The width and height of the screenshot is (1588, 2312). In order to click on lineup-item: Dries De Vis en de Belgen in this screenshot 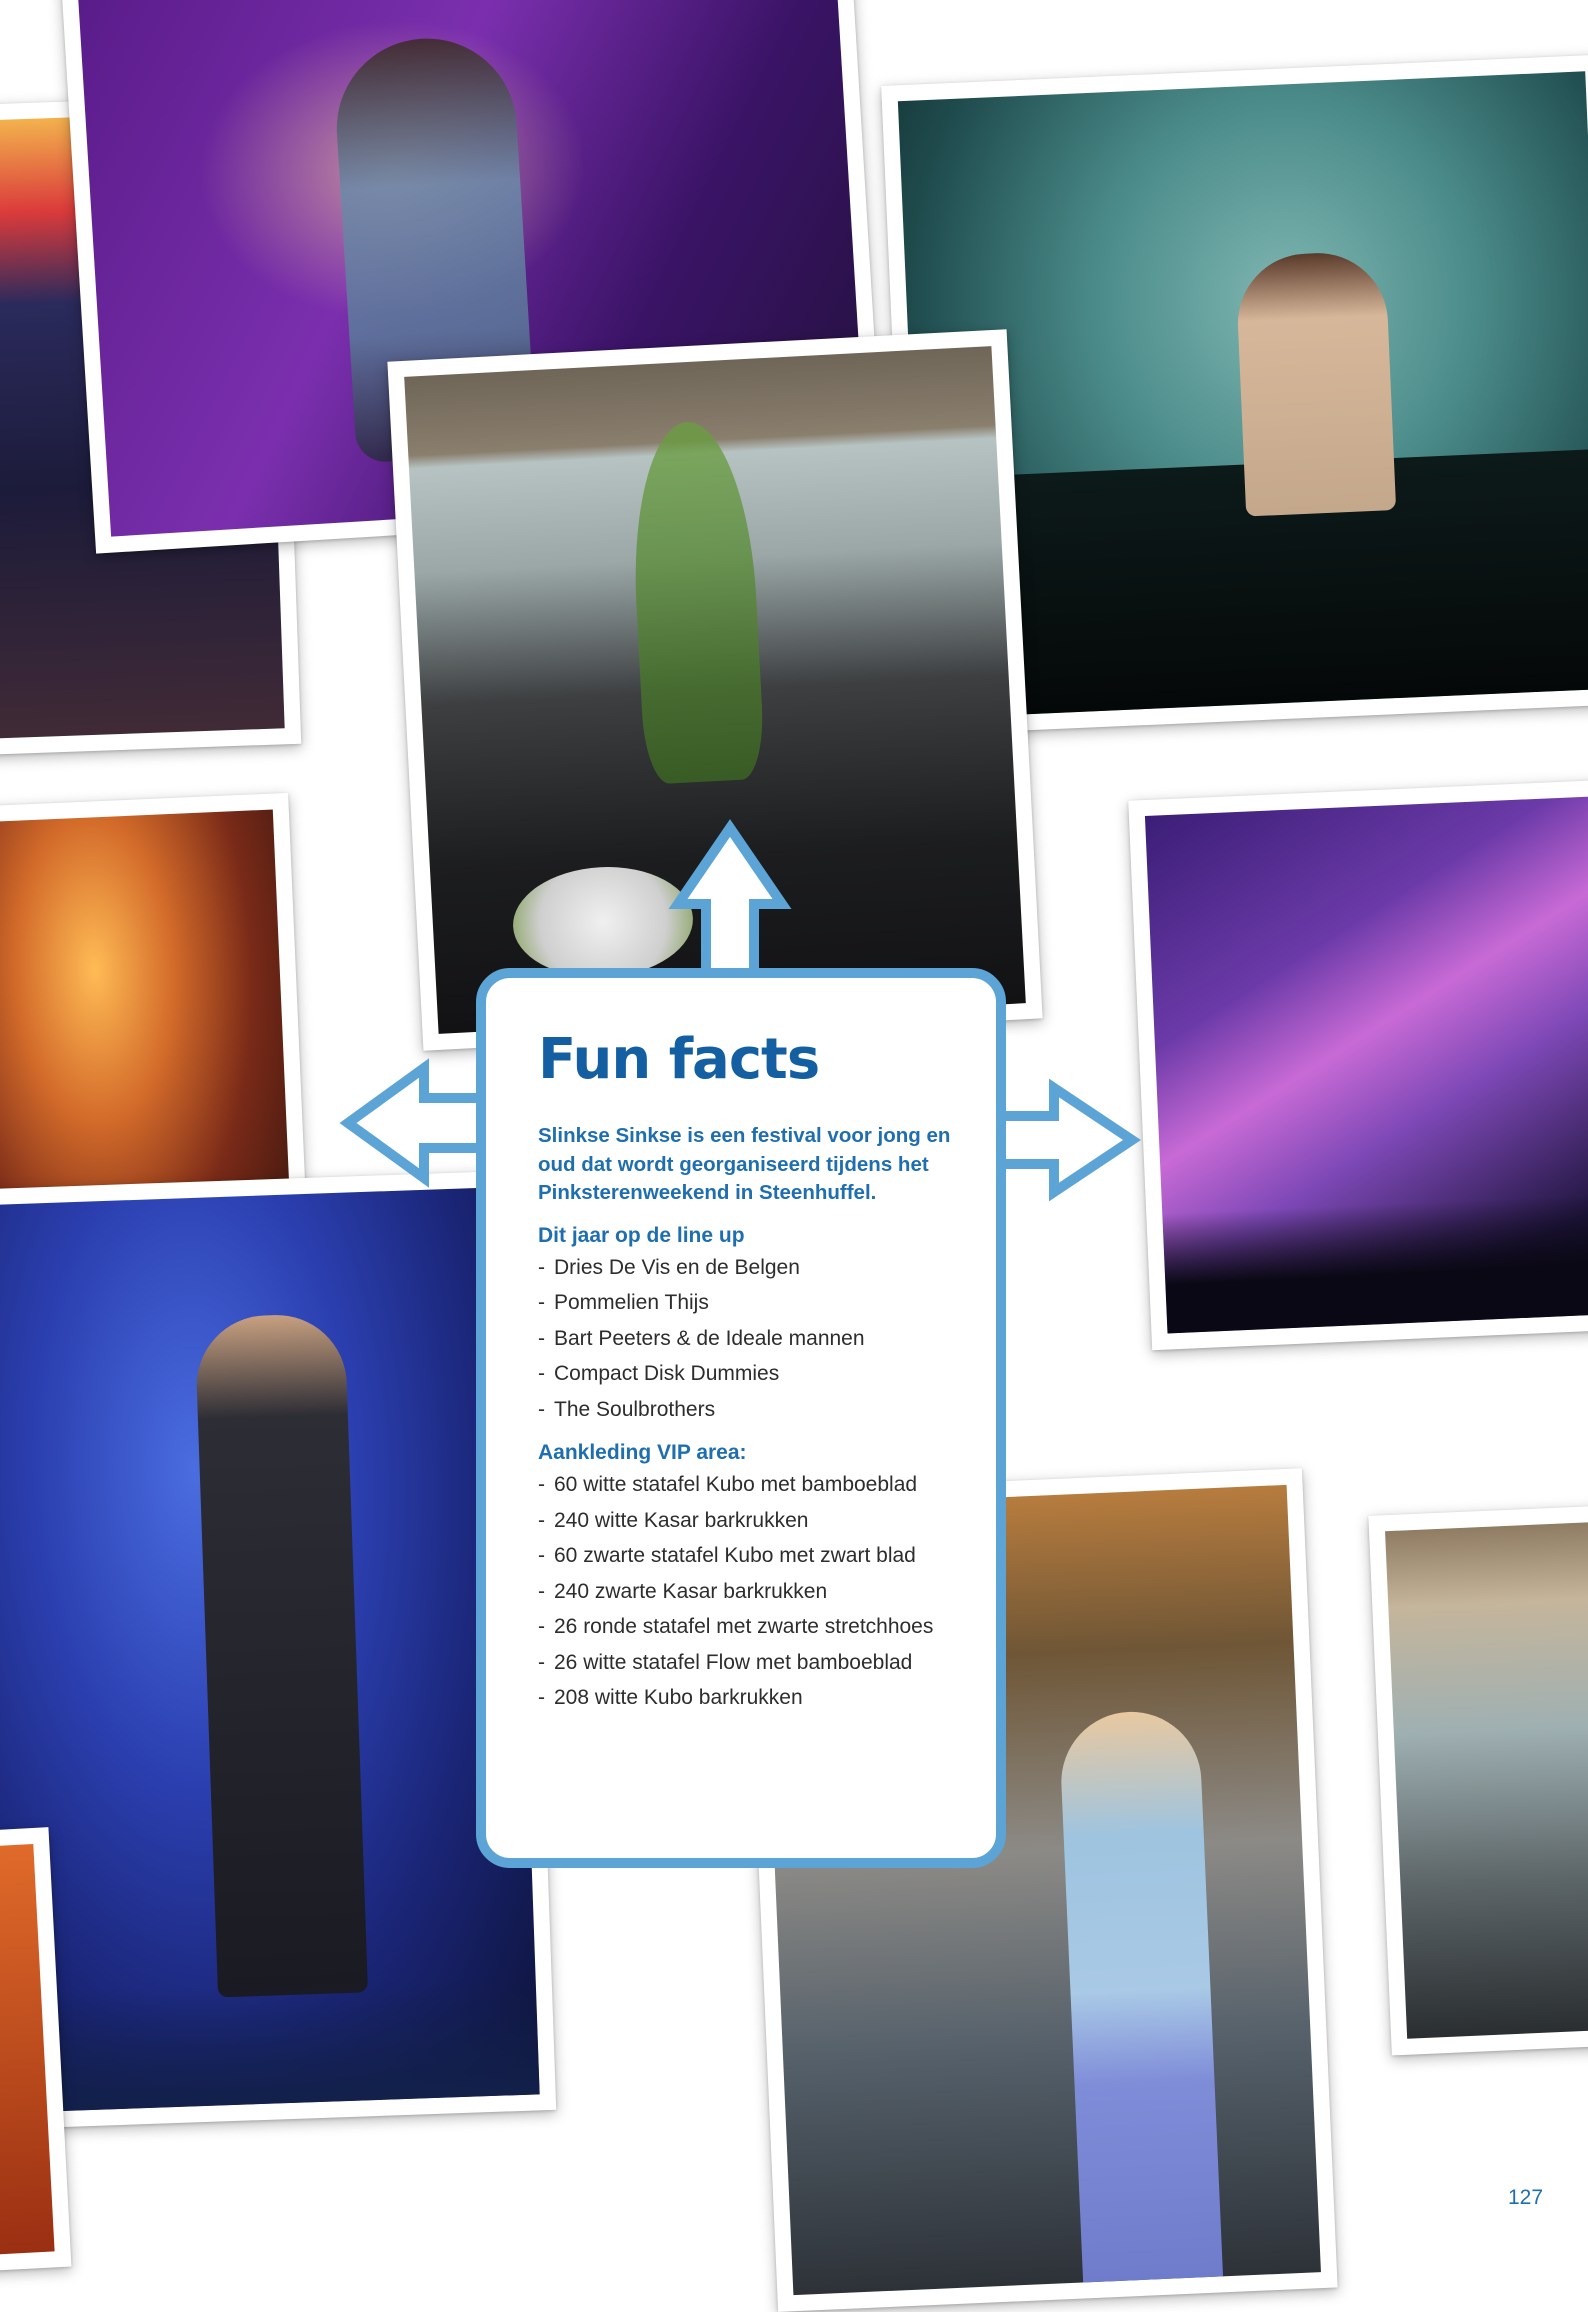, I will do `click(747, 1268)`.